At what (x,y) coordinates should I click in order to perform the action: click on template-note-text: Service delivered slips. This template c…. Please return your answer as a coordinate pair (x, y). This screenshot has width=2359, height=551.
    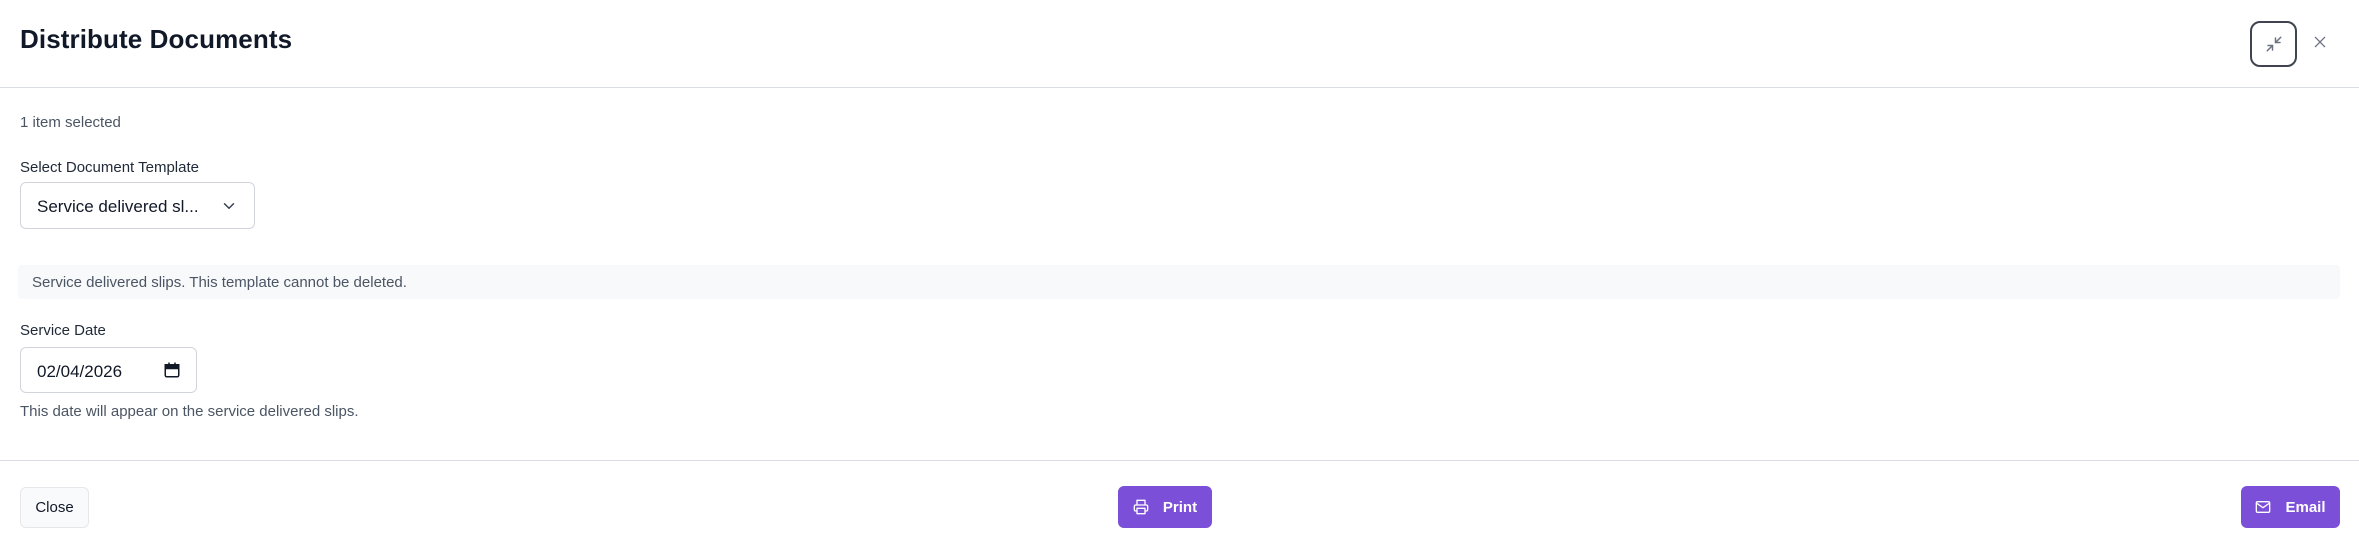
    Looking at the image, I should click on (219, 282).